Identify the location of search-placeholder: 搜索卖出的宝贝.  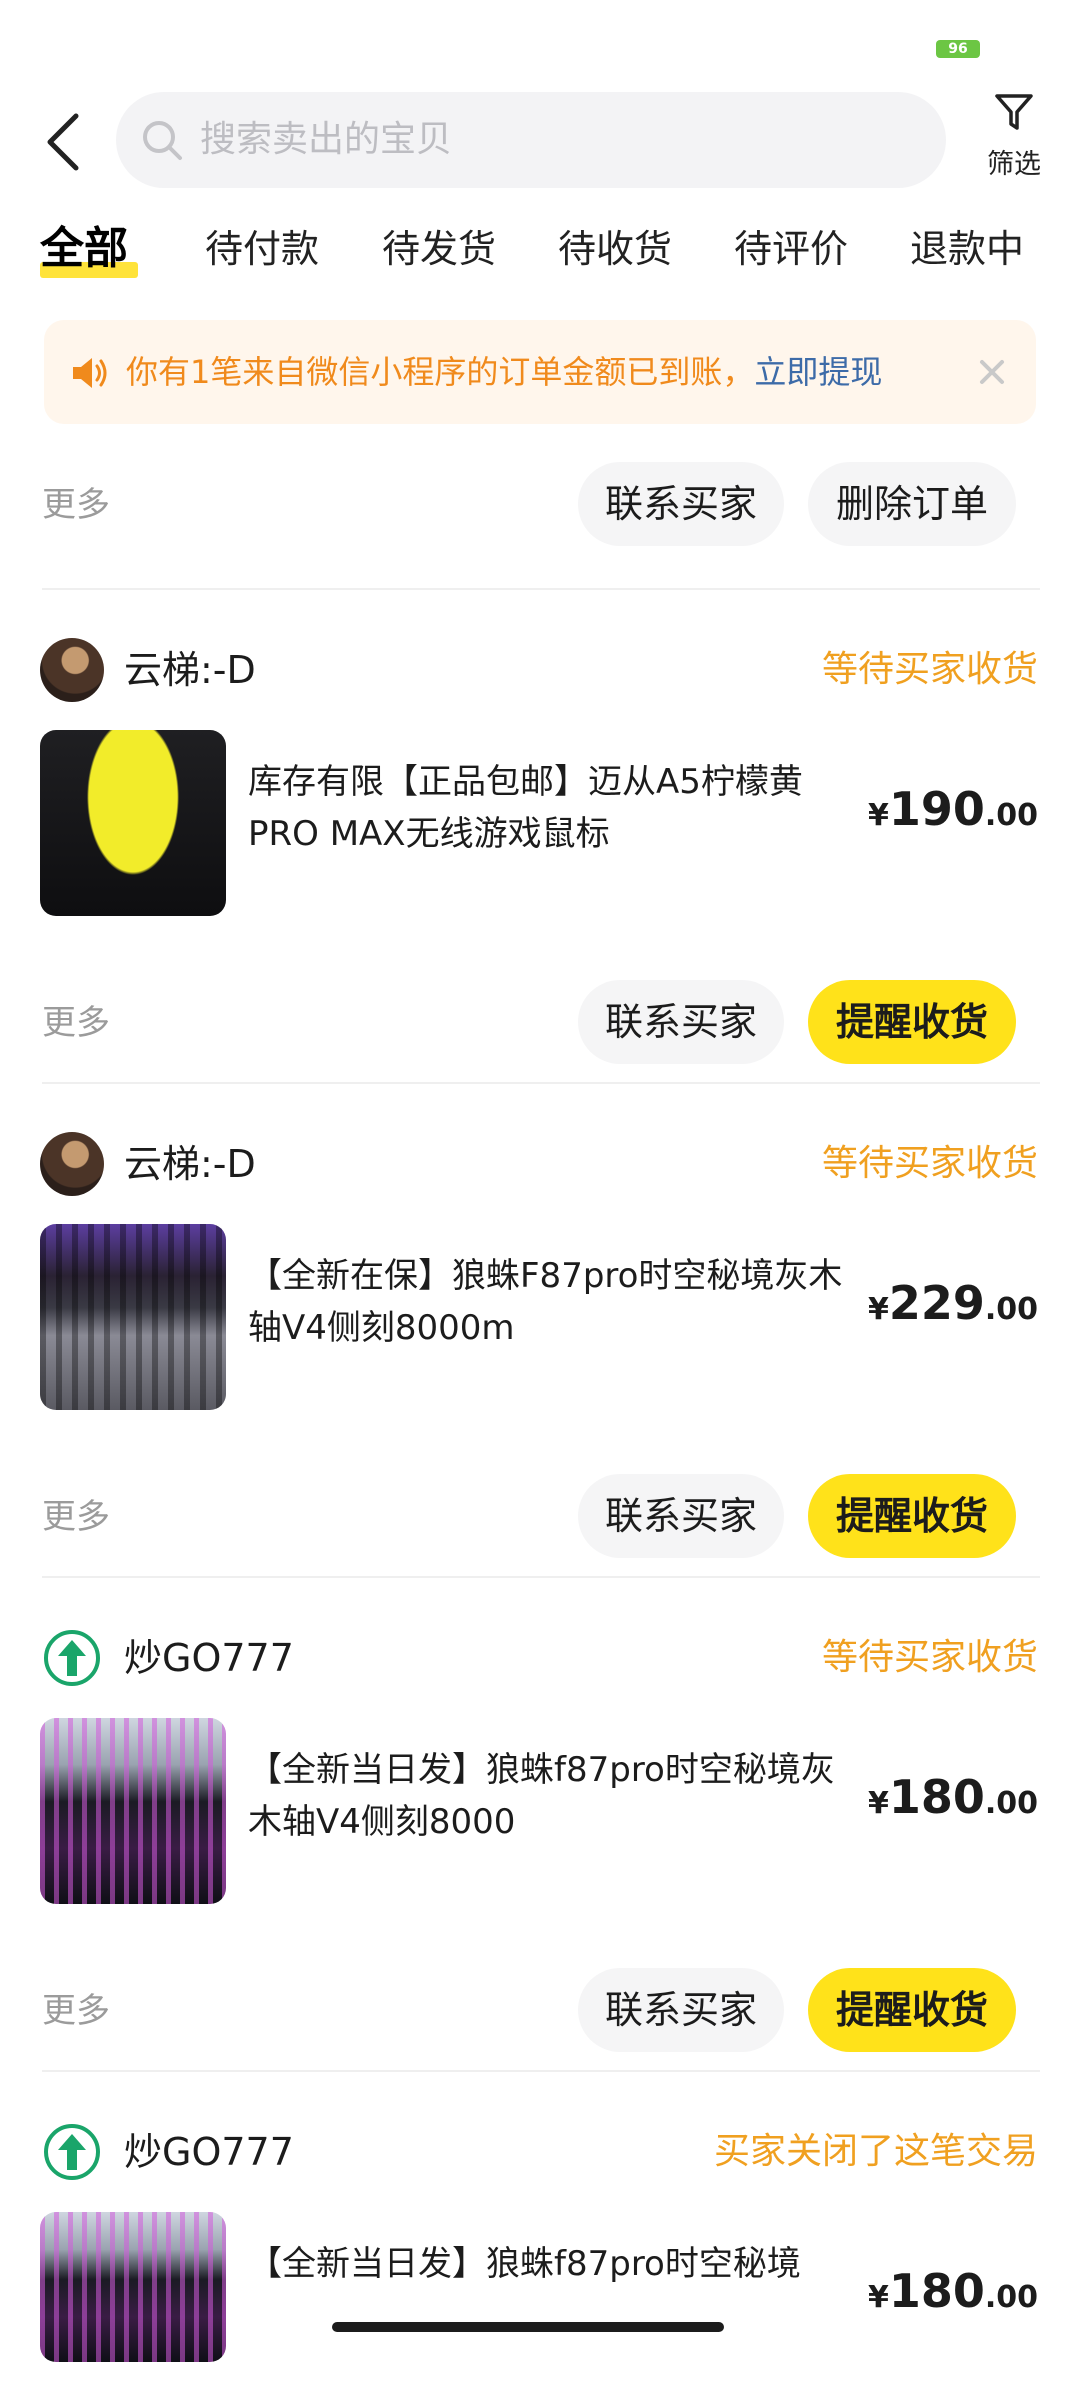
(326, 139).